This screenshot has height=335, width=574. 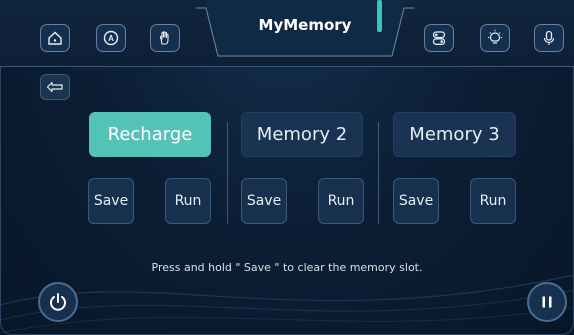 I want to click on run-button-slot-2: Run, so click(x=341, y=201).